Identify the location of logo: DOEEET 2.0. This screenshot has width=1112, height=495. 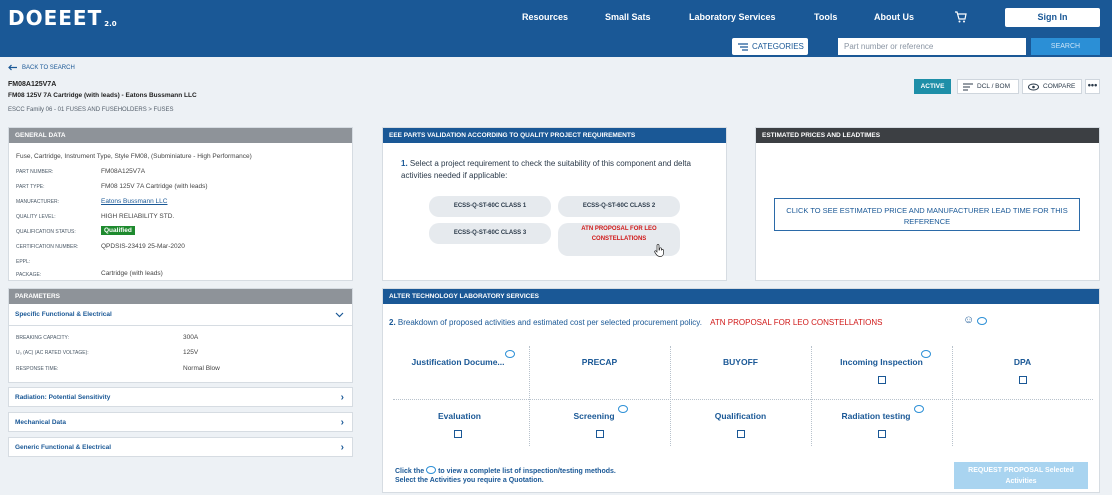
(62, 18).